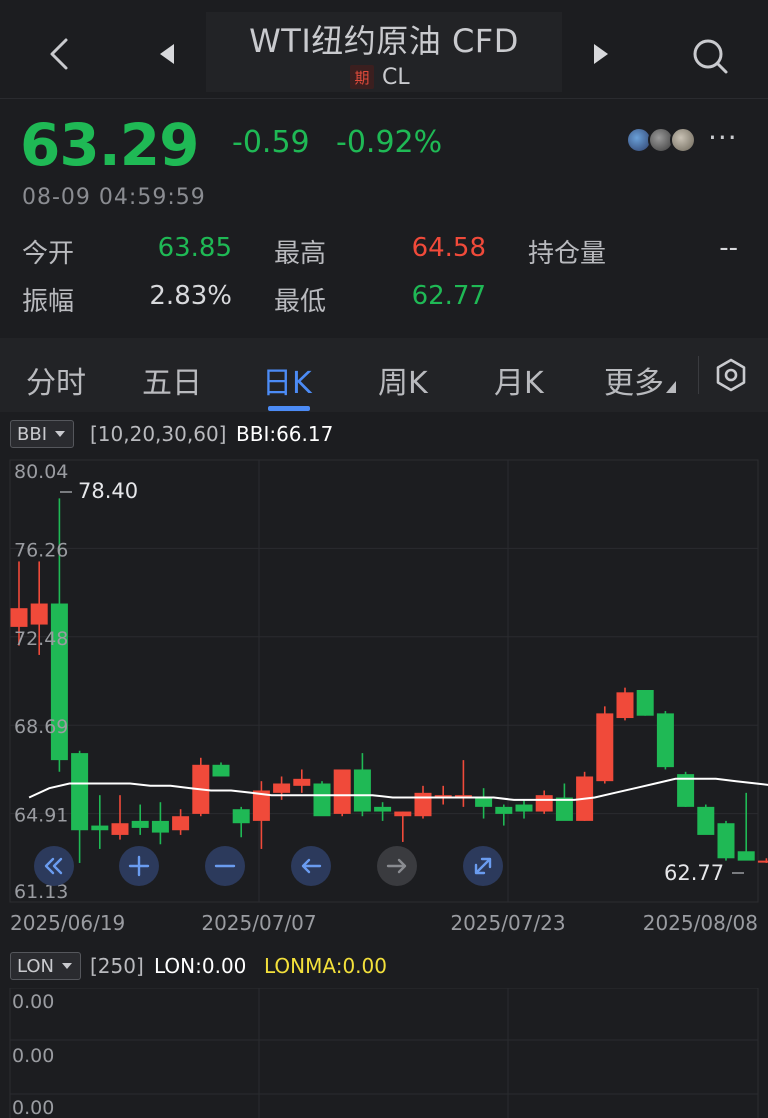  Describe the element at coordinates (36, 966) in the screenshot. I see `sub-indicator-name: LON` at that location.